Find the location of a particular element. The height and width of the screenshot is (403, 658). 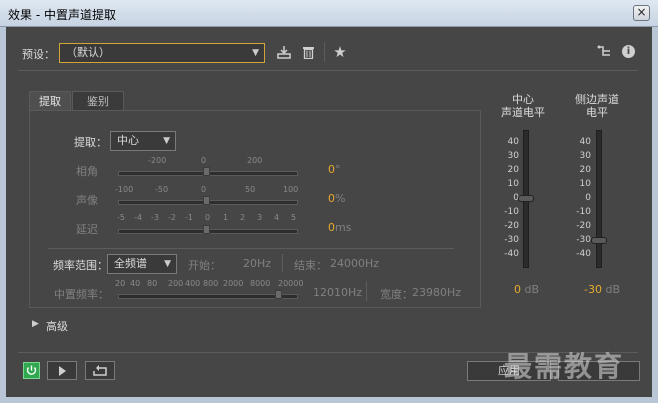

tick-label: 80 is located at coordinates (152, 283).